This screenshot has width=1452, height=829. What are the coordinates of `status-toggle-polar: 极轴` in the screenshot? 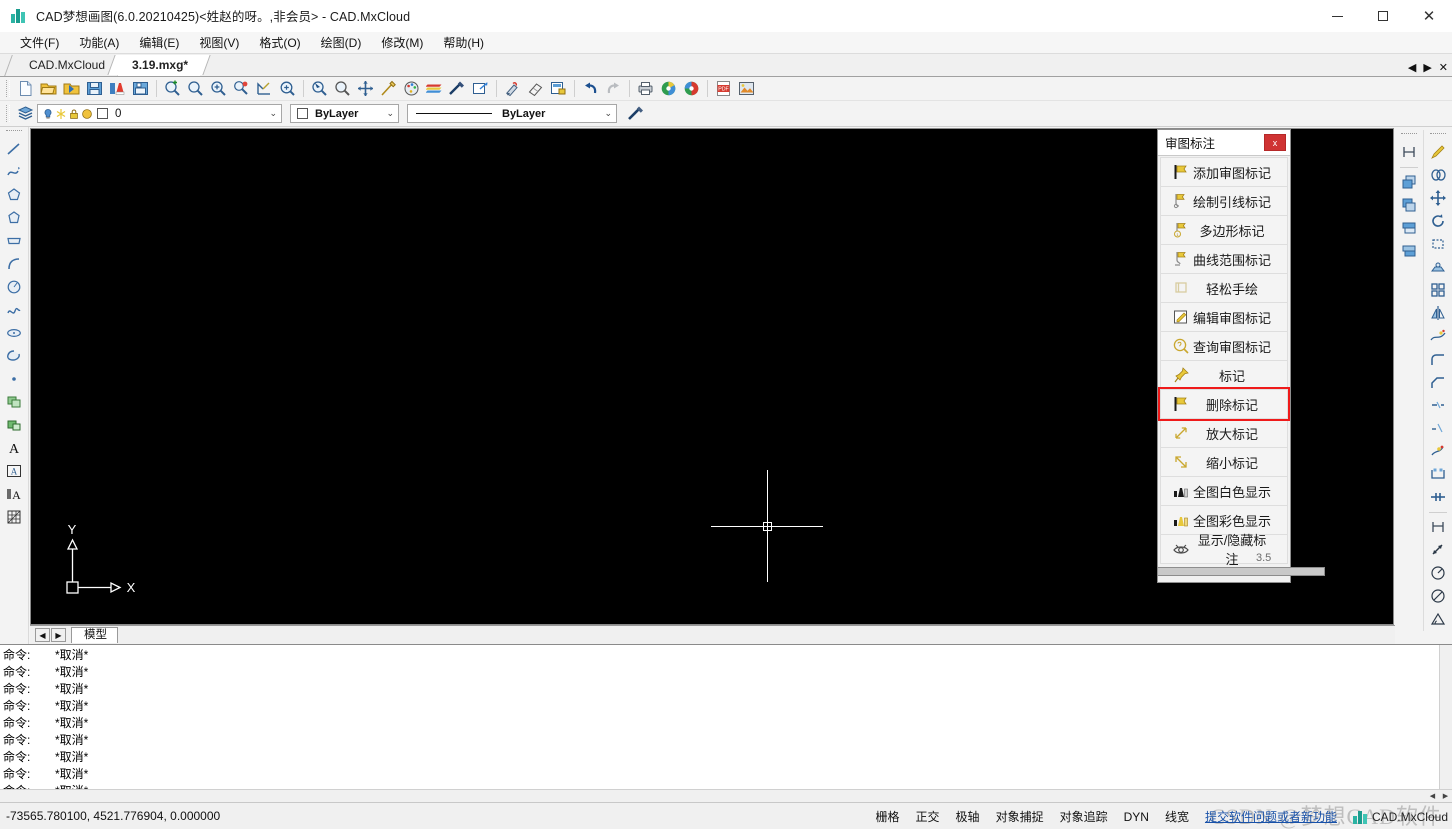 It's located at (968, 816).